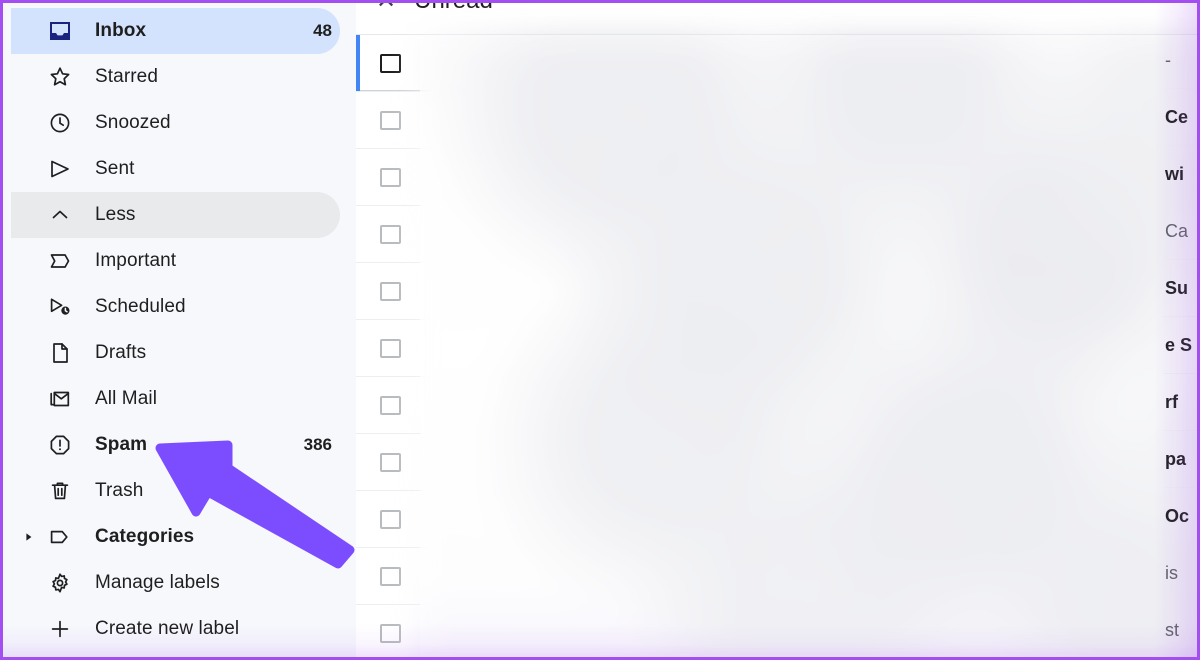 The width and height of the screenshot is (1200, 660). I want to click on important-icon, so click(60, 261).